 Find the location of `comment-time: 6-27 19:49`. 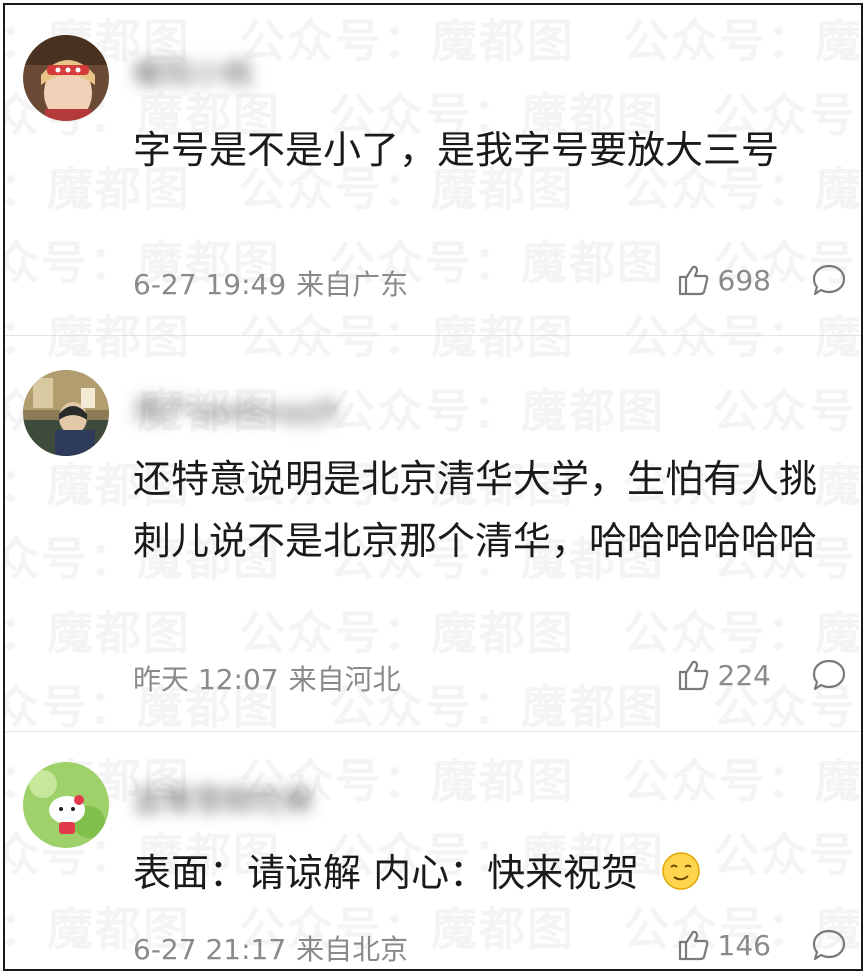

comment-time: 6-27 19:49 is located at coordinates (210, 284).